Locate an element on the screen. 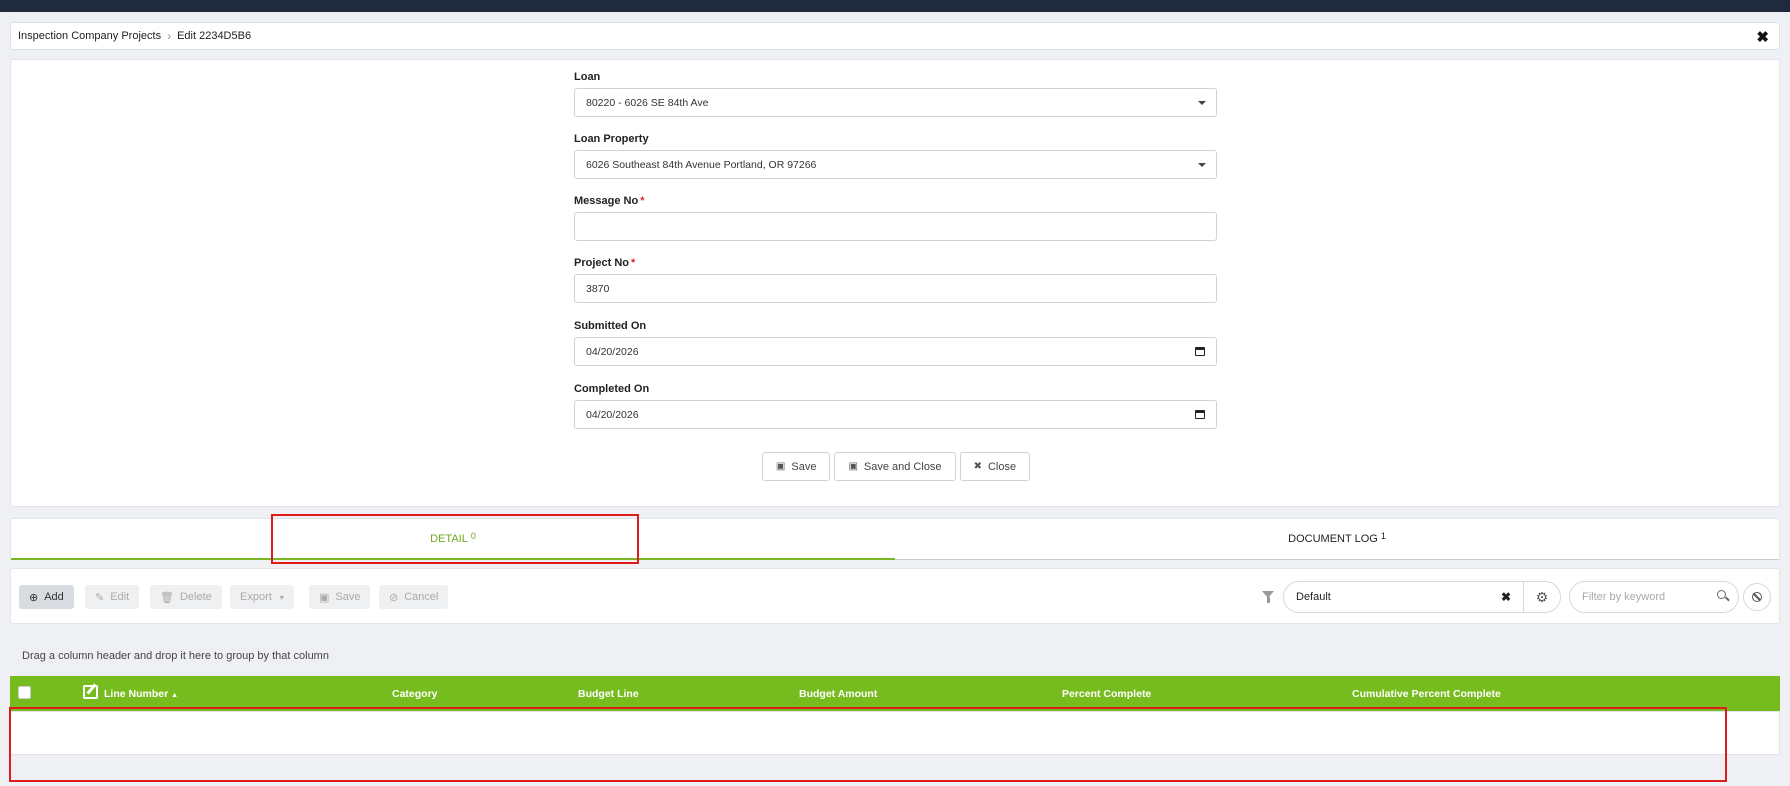 This screenshot has width=1790, height=786. delete-button-label: Delete is located at coordinates (195, 597).